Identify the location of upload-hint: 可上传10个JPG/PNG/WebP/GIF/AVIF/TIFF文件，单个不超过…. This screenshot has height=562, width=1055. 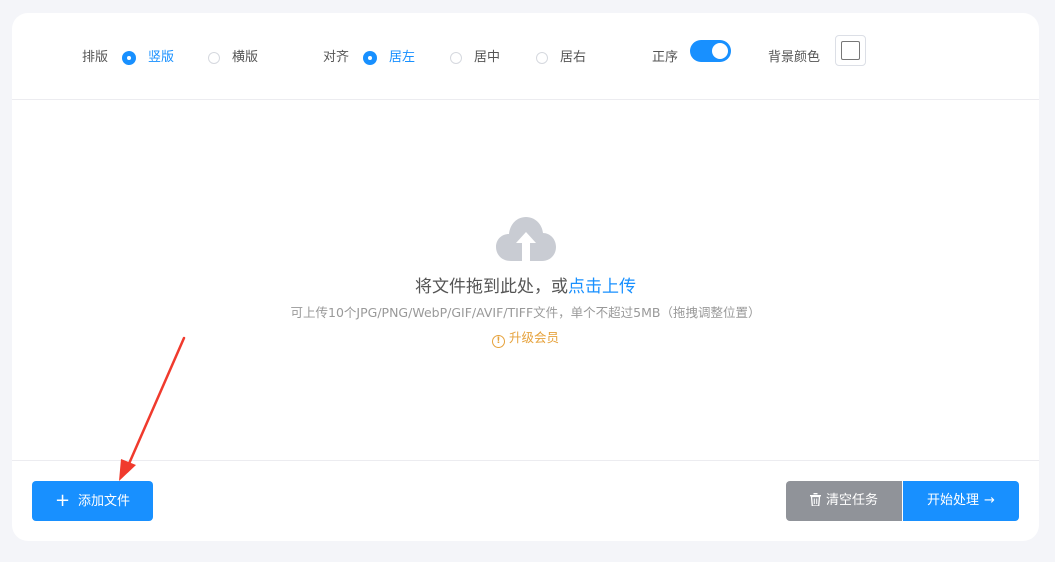
(525, 312).